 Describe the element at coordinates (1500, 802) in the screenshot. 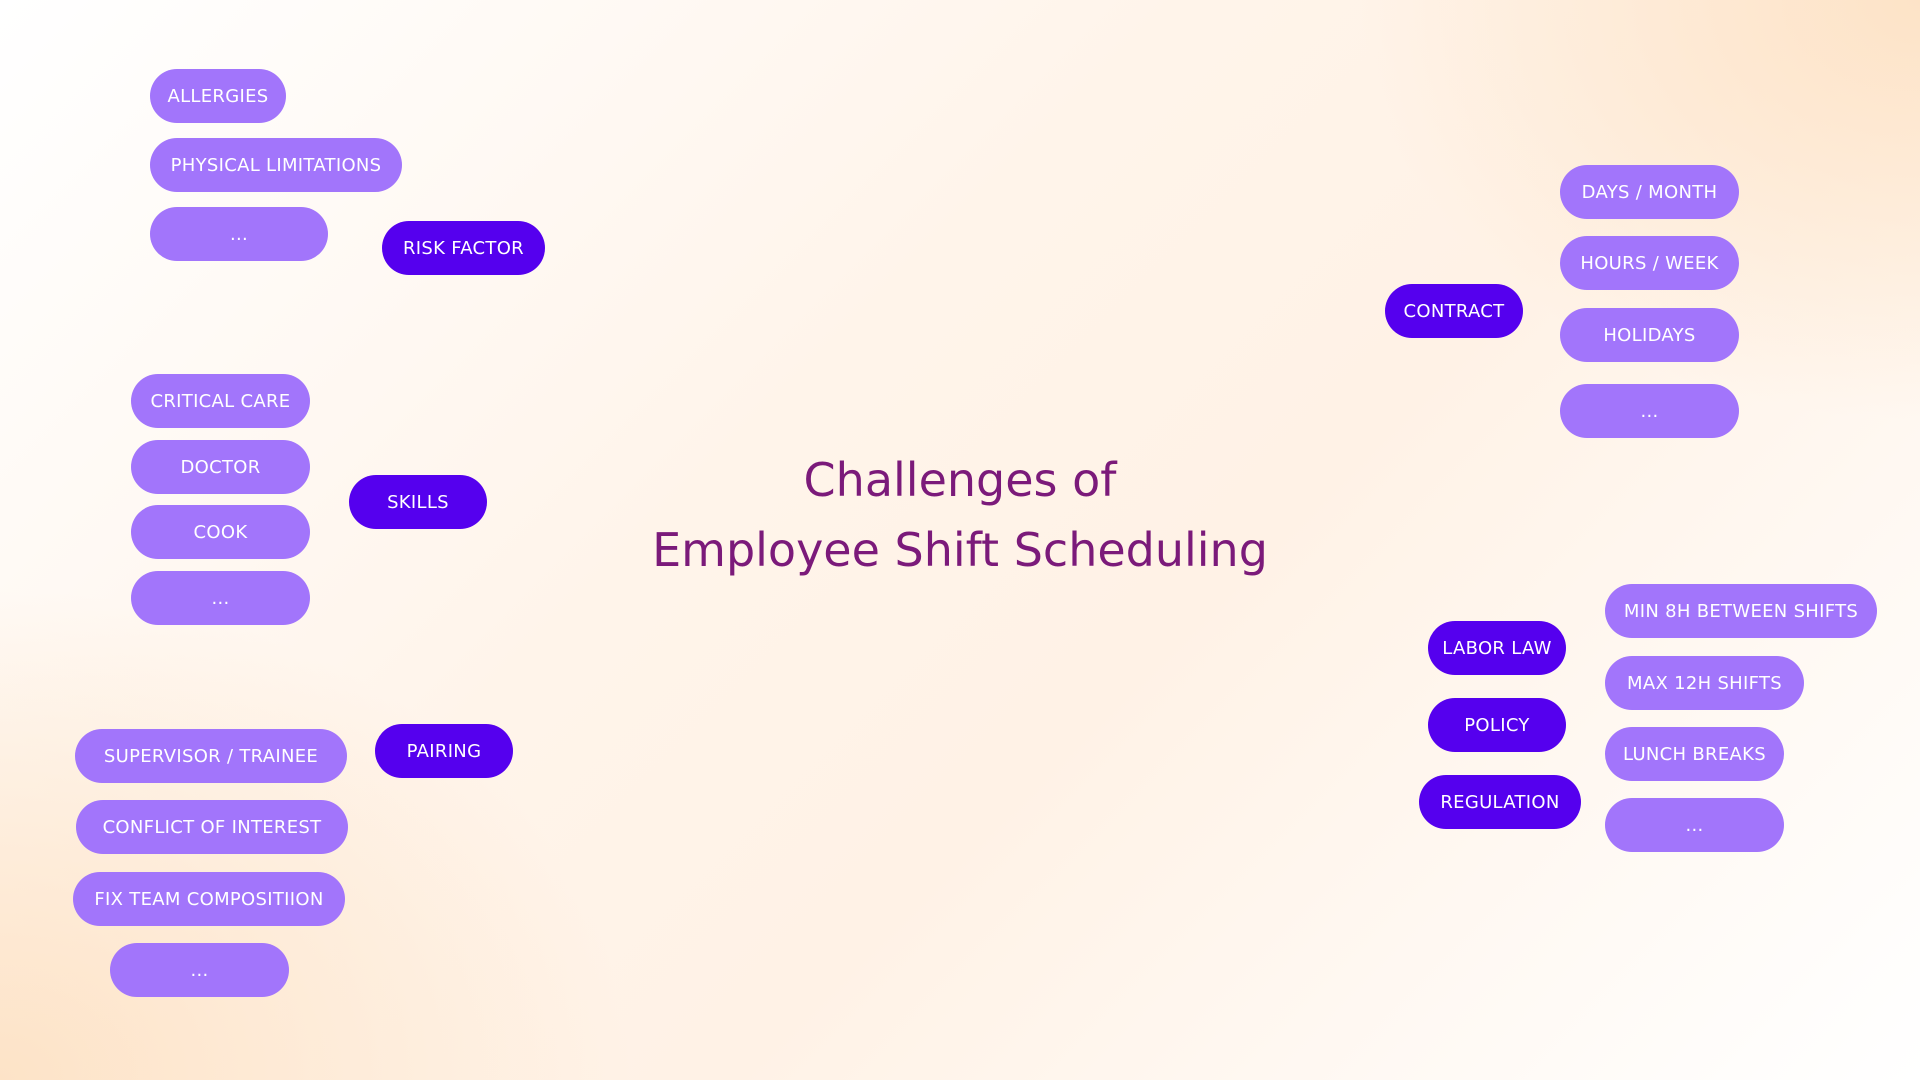

I see `category-regulation: REGULATION` at that location.